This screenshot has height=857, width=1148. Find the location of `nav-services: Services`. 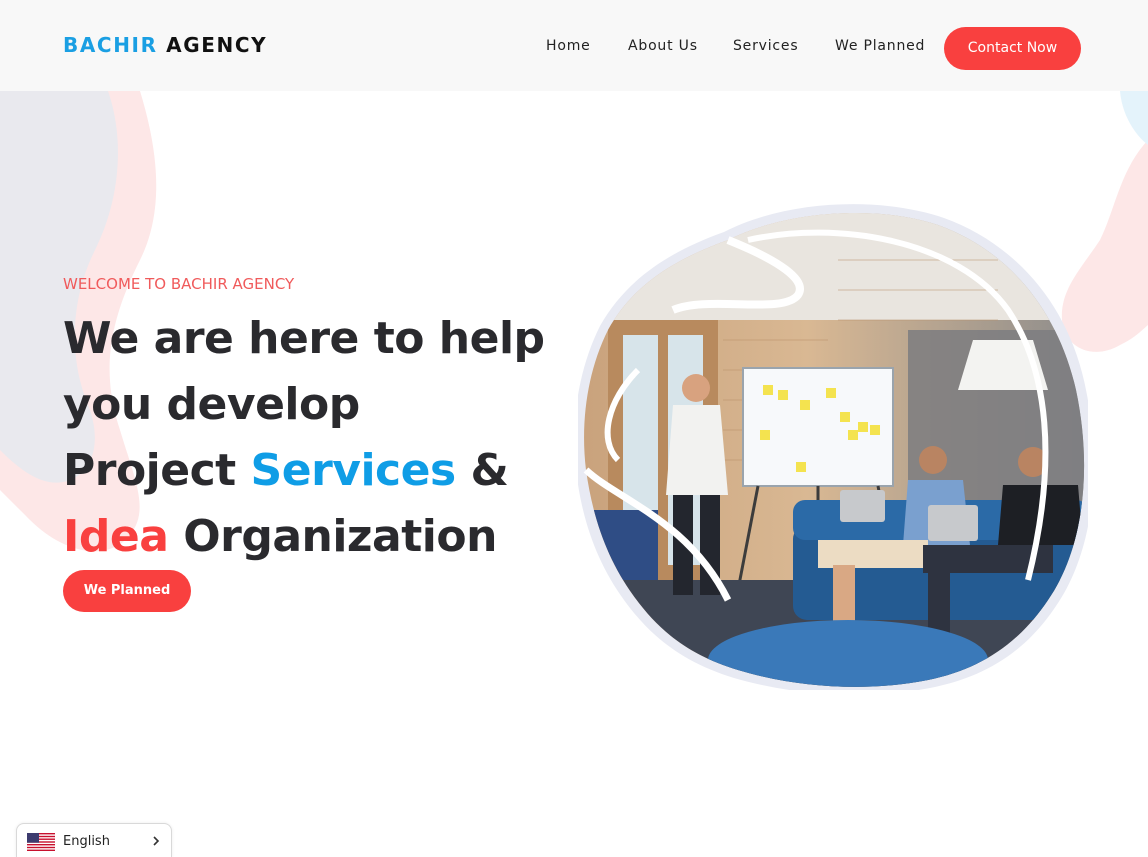

nav-services: Services is located at coordinates (765, 46).